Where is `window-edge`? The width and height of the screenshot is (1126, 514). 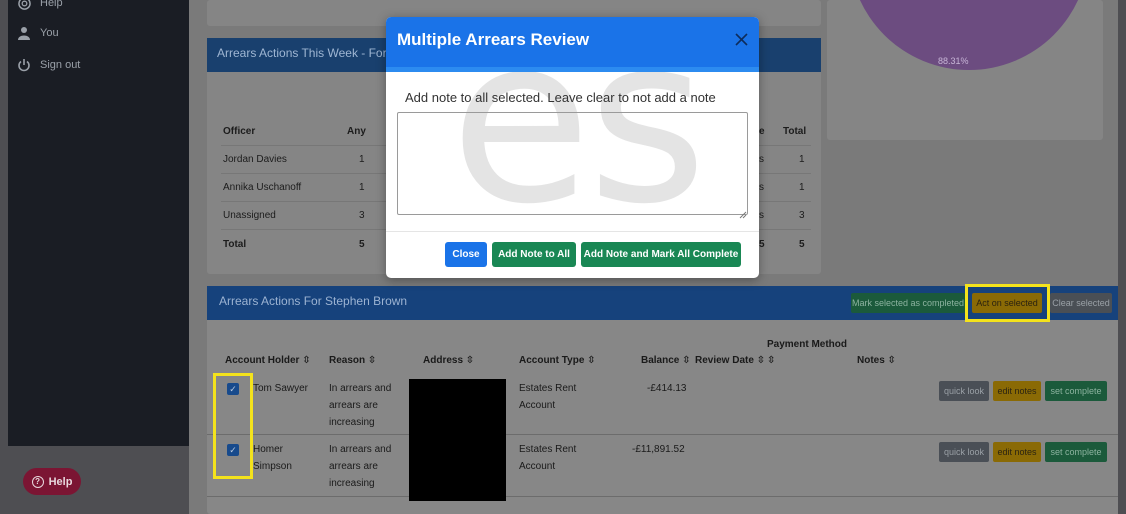
window-edge is located at coordinates (1122, 257).